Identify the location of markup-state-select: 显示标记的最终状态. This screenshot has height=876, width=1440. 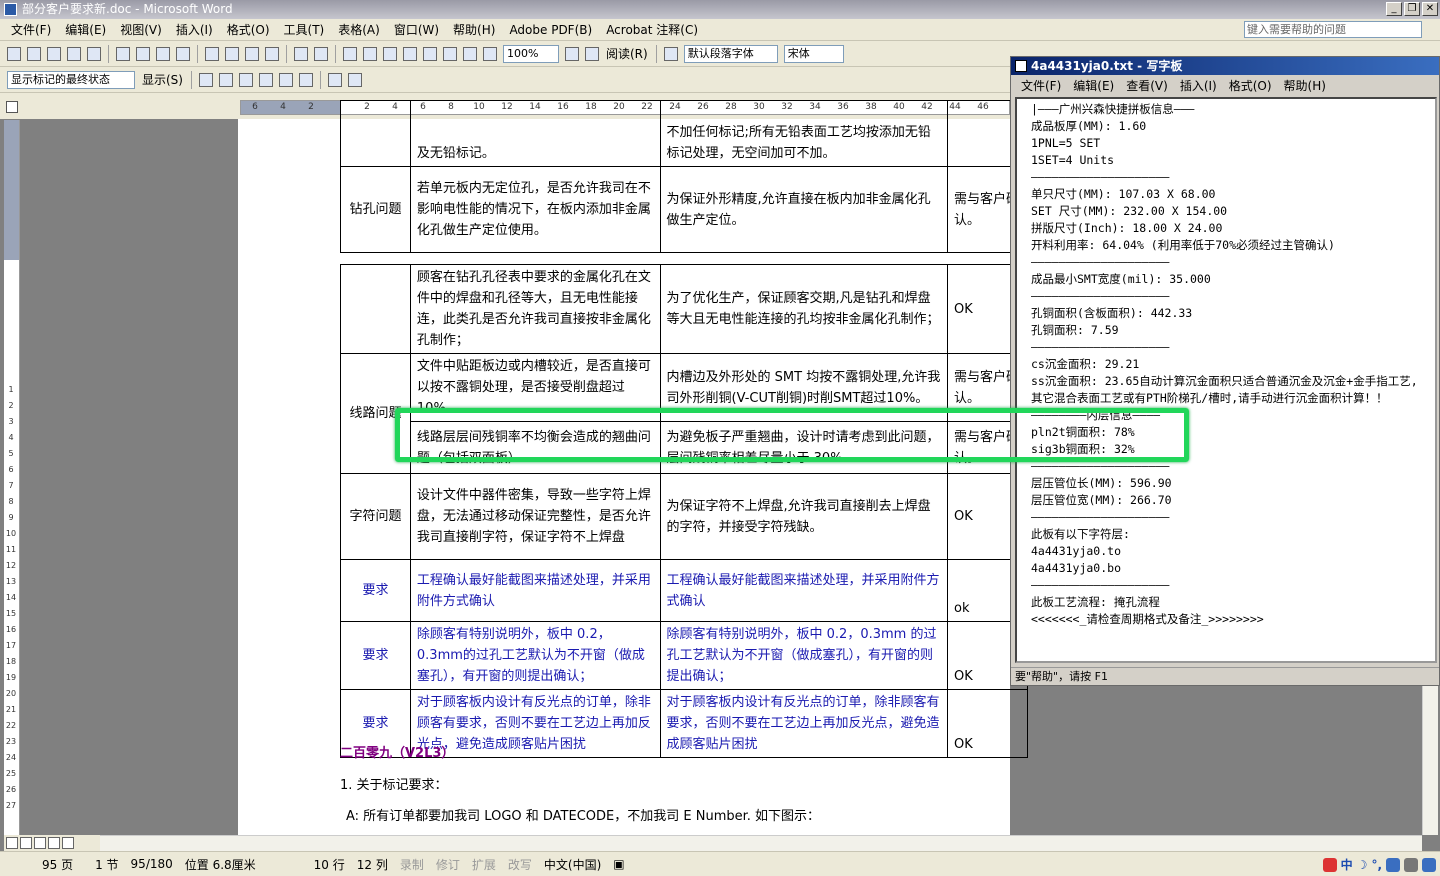
(71, 79).